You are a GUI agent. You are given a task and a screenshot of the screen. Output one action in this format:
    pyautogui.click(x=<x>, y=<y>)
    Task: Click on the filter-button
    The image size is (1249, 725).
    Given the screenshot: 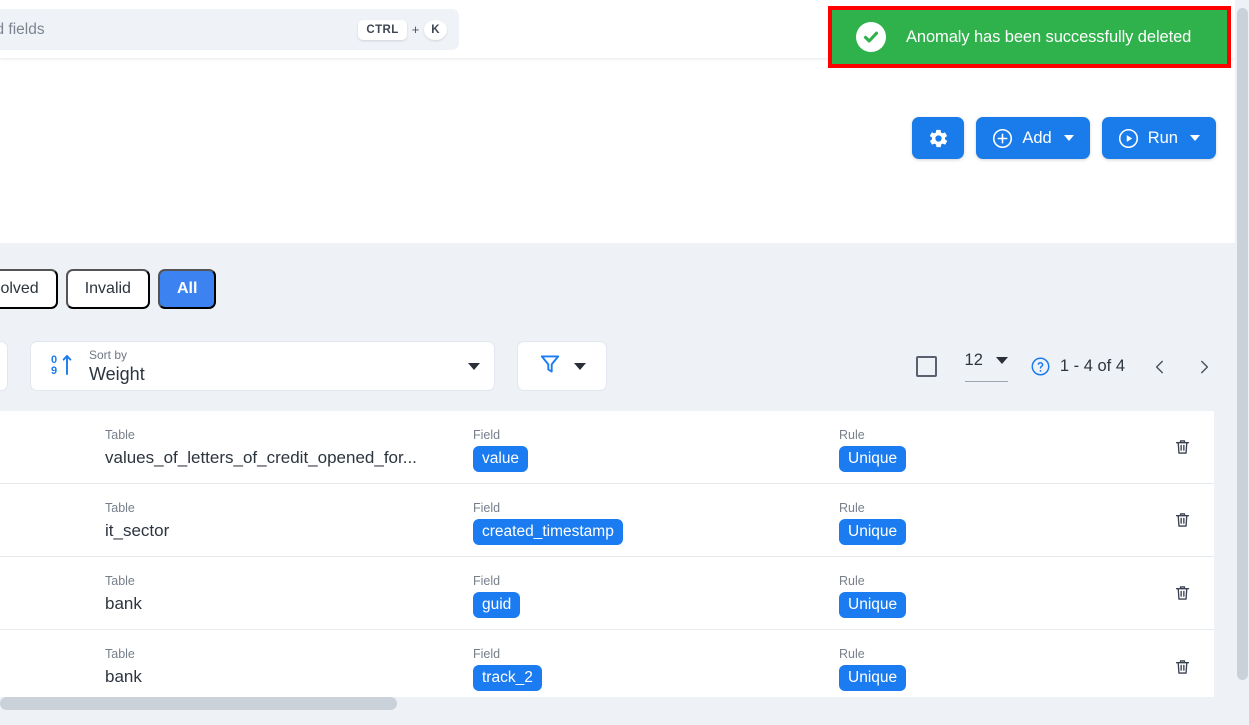 What is the action you would take?
    pyautogui.click(x=562, y=366)
    